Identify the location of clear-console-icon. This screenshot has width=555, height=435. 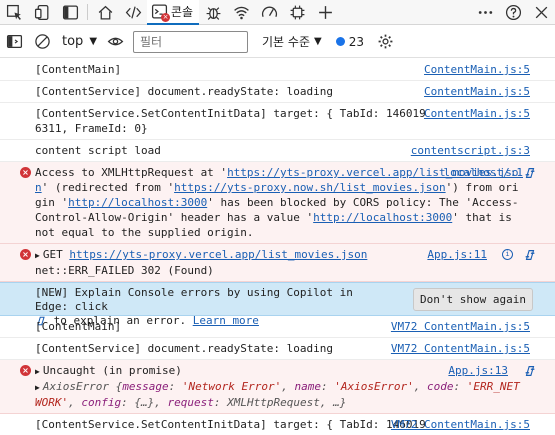
(42, 42).